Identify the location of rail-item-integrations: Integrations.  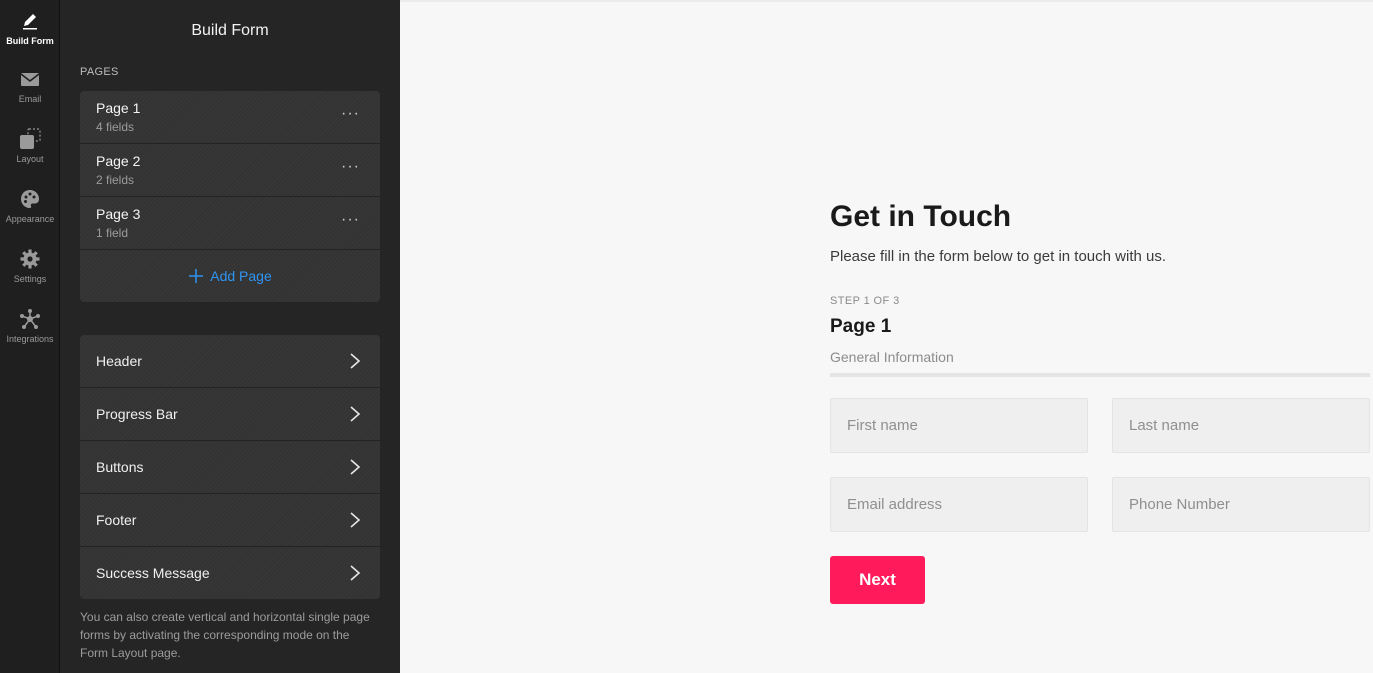
(30, 326).